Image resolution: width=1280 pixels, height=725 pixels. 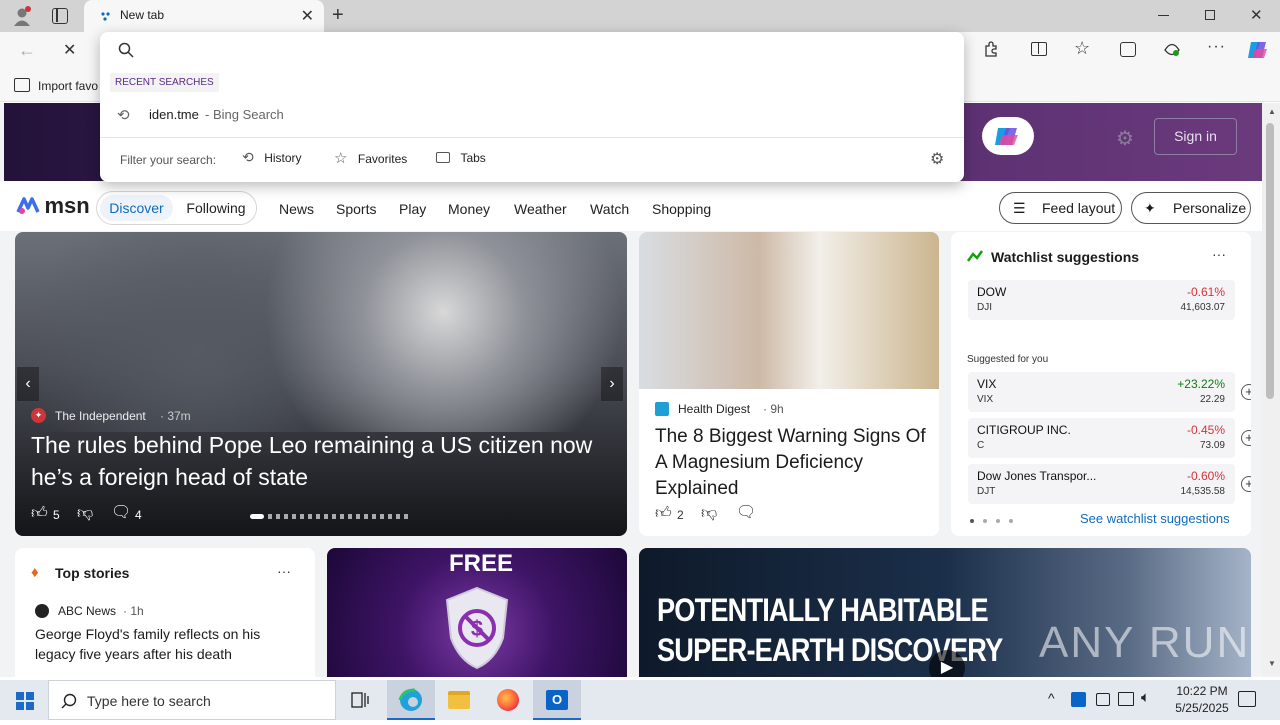 I want to click on show-hidden-icons-icon: ^, so click(x=1051, y=698).